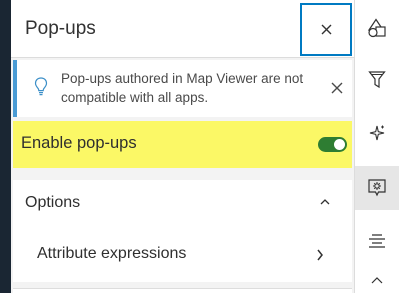 Image resolution: width=399 pixels, height=293 pixels. I want to click on panel-title: Pop-ups, so click(60, 28).